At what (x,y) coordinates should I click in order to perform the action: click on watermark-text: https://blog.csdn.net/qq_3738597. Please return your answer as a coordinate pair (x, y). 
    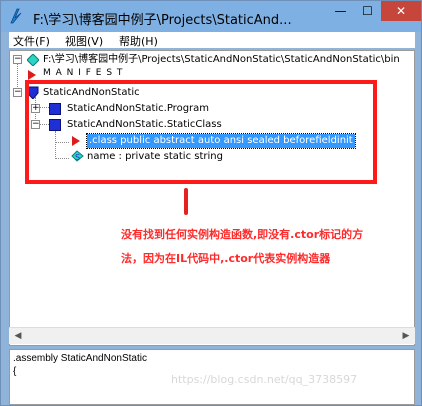
    Looking at the image, I should click on (264, 379).